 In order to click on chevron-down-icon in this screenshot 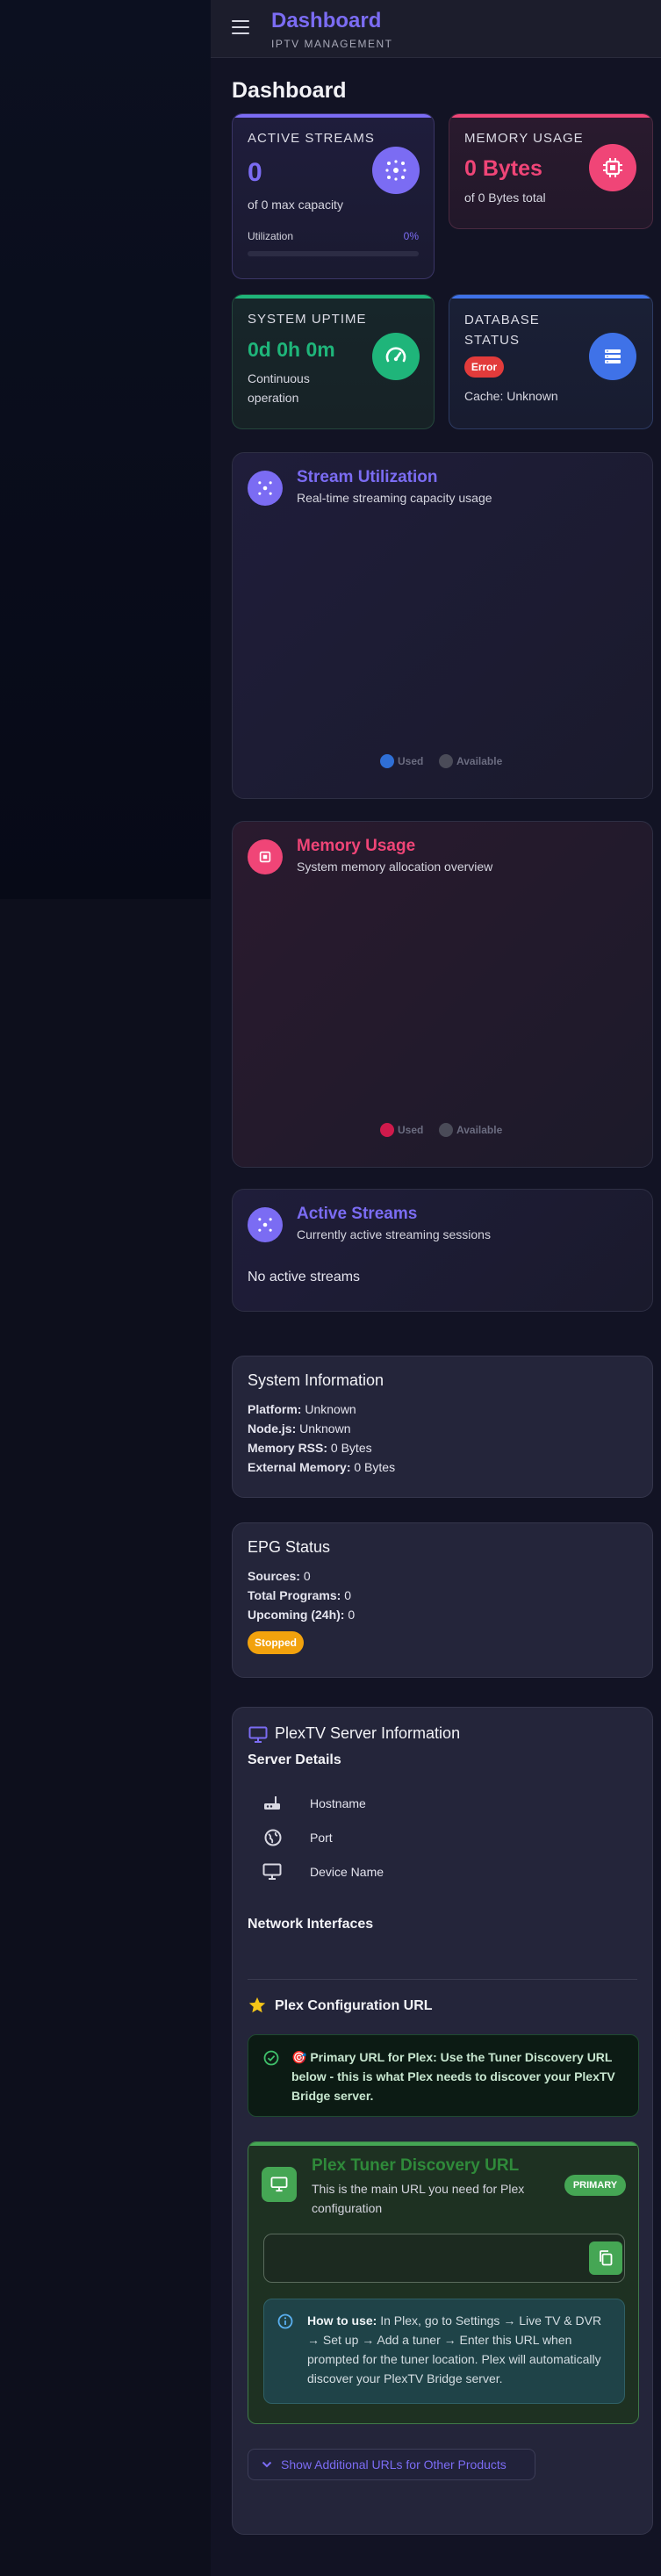, I will do `click(267, 2464)`.